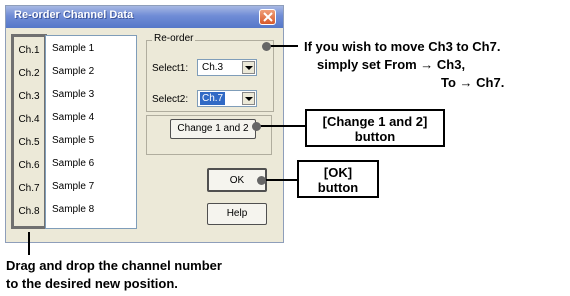  I want to click on move-instruction-line1: If you wish to move Ch3 to Ch7., so click(402, 46).